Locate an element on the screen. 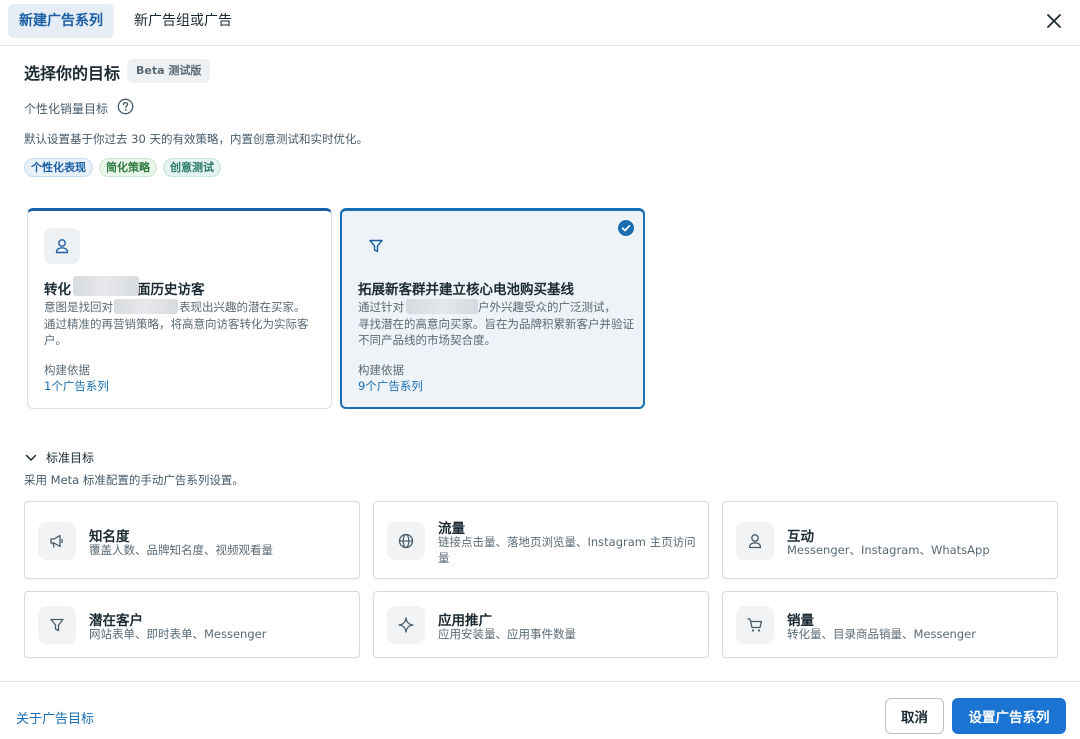 Image resolution: width=1080 pixels, height=739 pixels. objective-desc-rest: 通过精准的再营销策略，将高意向访客转化为实际客户。 is located at coordinates (176, 332).